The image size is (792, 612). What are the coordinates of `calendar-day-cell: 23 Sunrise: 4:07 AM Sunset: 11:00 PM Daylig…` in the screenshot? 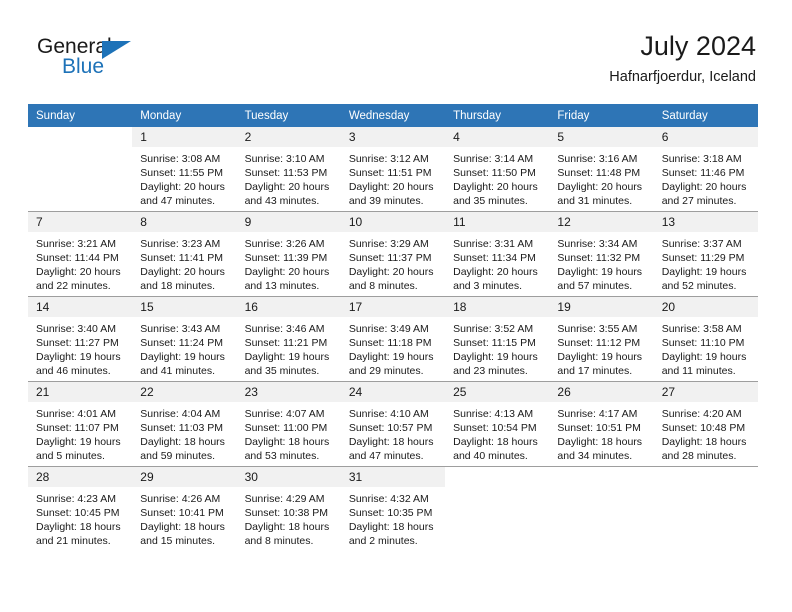 It's located at (288, 424).